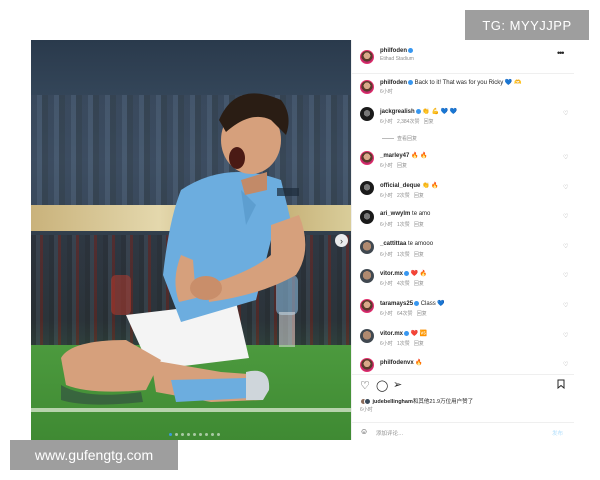  I want to click on likes-summary: judebellingham和其他21.9万位用户赞了, so click(416, 401).